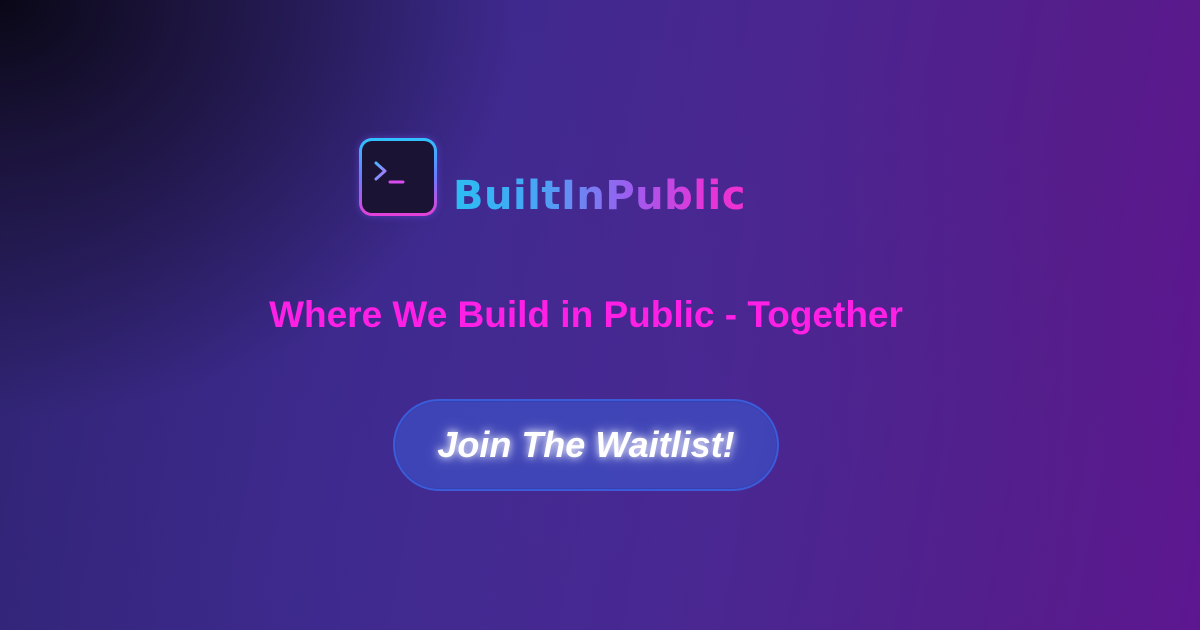  What do you see at coordinates (398, 177) in the screenshot?
I see `terminal-prompt-icon` at bounding box center [398, 177].